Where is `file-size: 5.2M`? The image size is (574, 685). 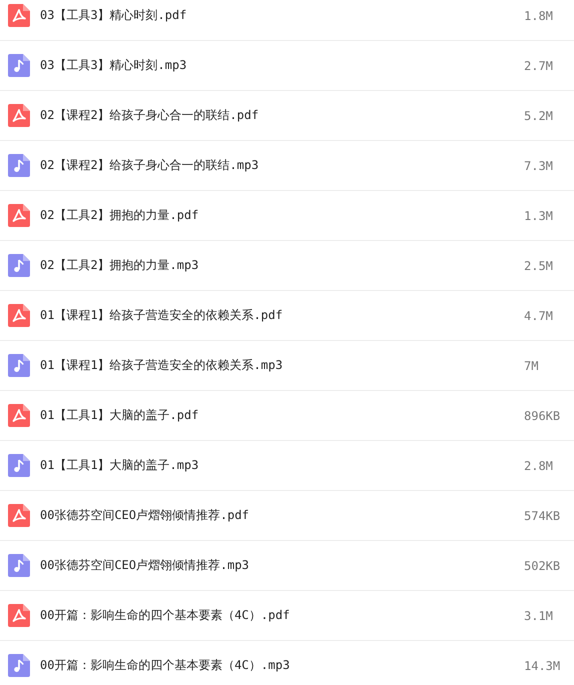 file-size: 5.2M is located at coordinates (539, 115).